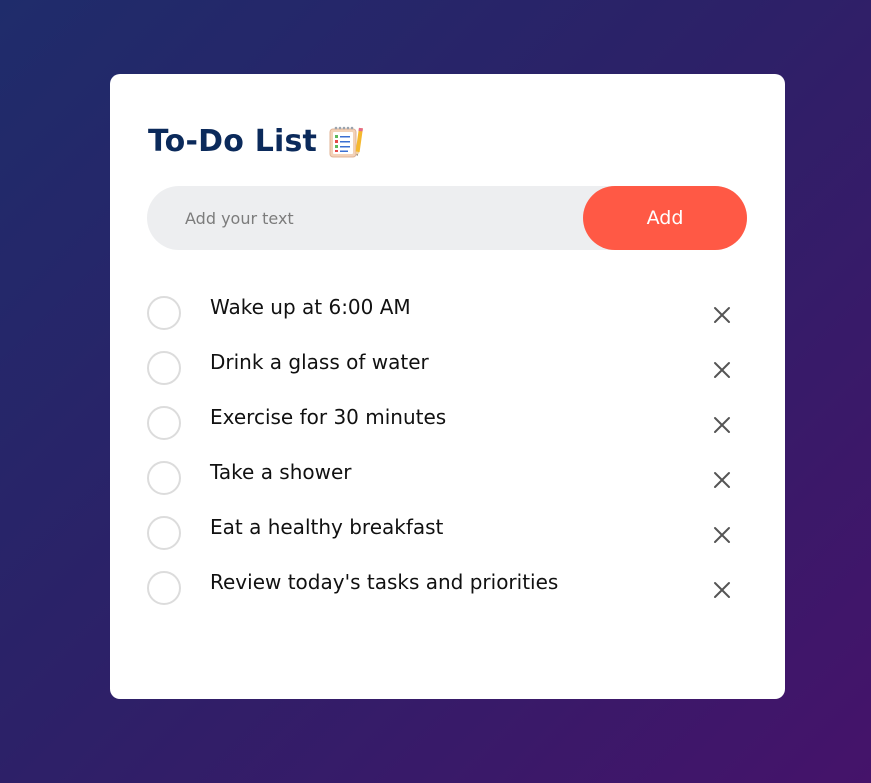  Describe the element at coordinates (346, 142) in the screenshot. I see `notepad-checklist-icon` at that location.